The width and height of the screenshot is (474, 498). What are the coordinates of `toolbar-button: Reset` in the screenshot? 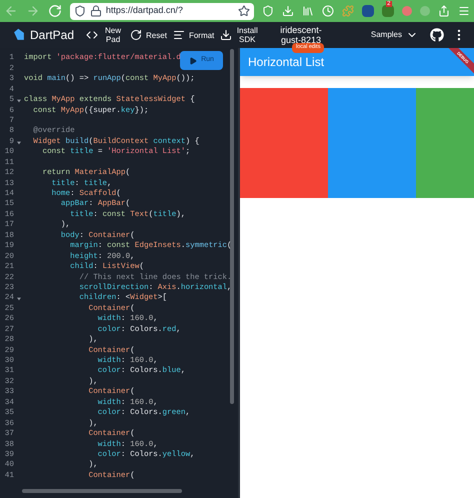 It's located at (148, 35).